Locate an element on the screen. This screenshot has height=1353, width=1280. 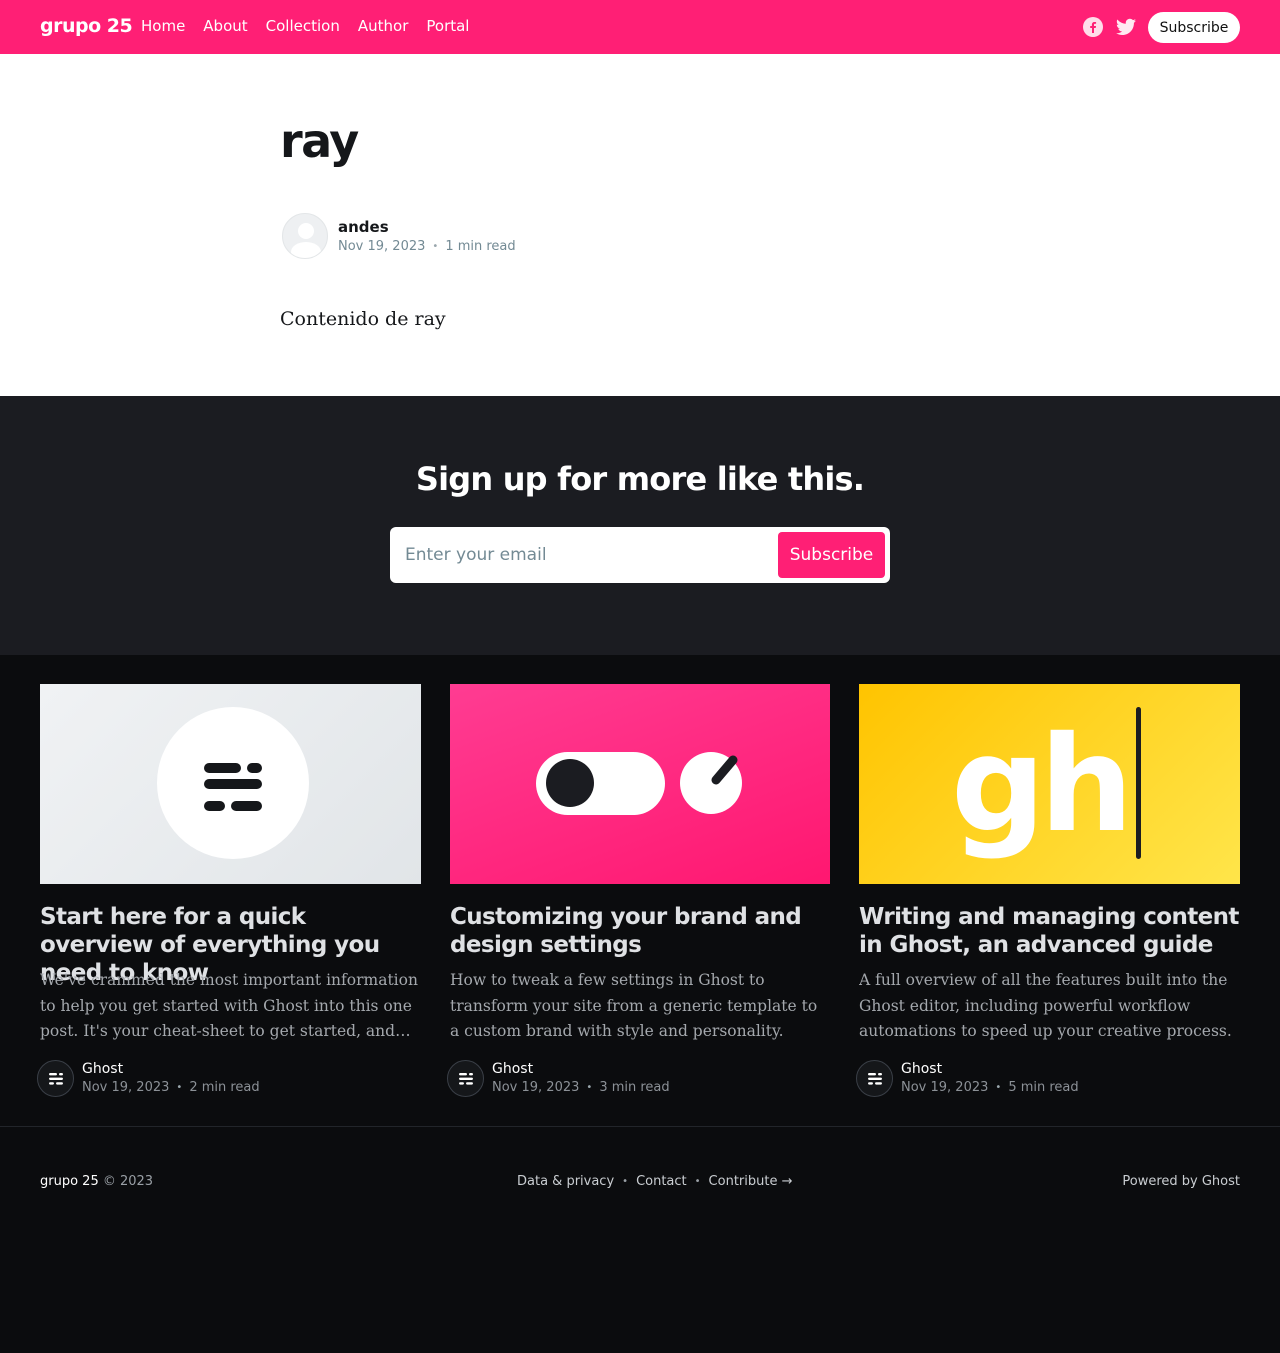
footer-copyright: grupo 25 © 2023 is located at coordinates (96, 1181).